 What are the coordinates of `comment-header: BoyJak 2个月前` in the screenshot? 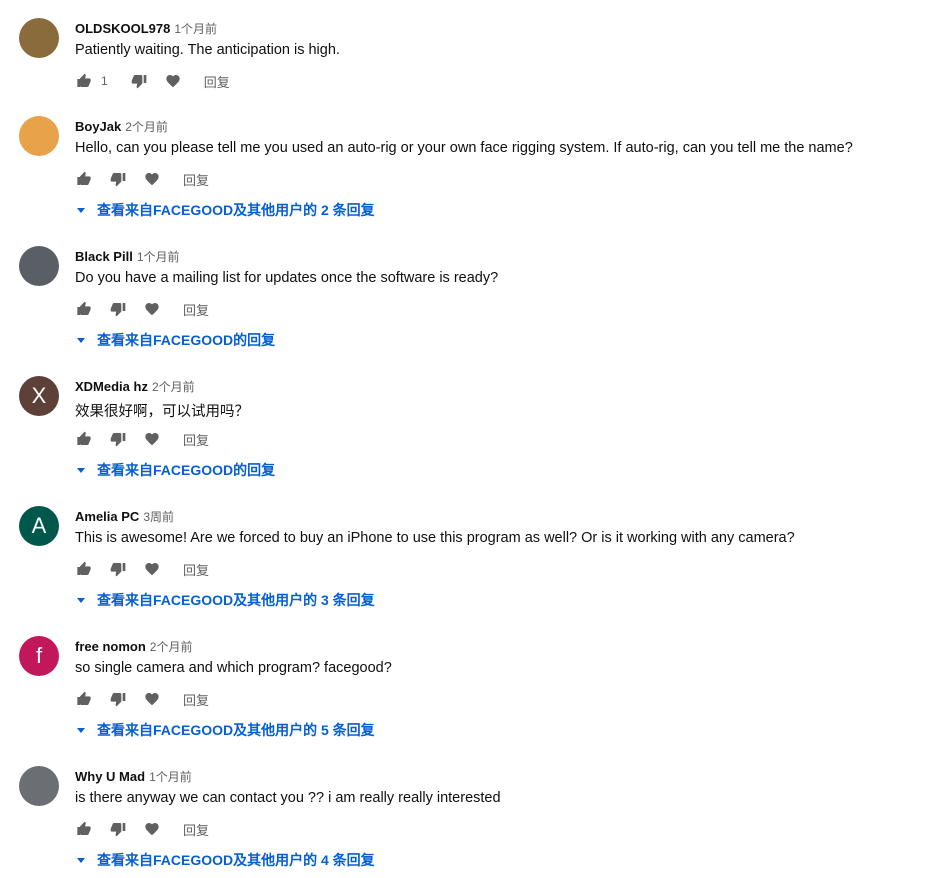 It's located at (121, 126).